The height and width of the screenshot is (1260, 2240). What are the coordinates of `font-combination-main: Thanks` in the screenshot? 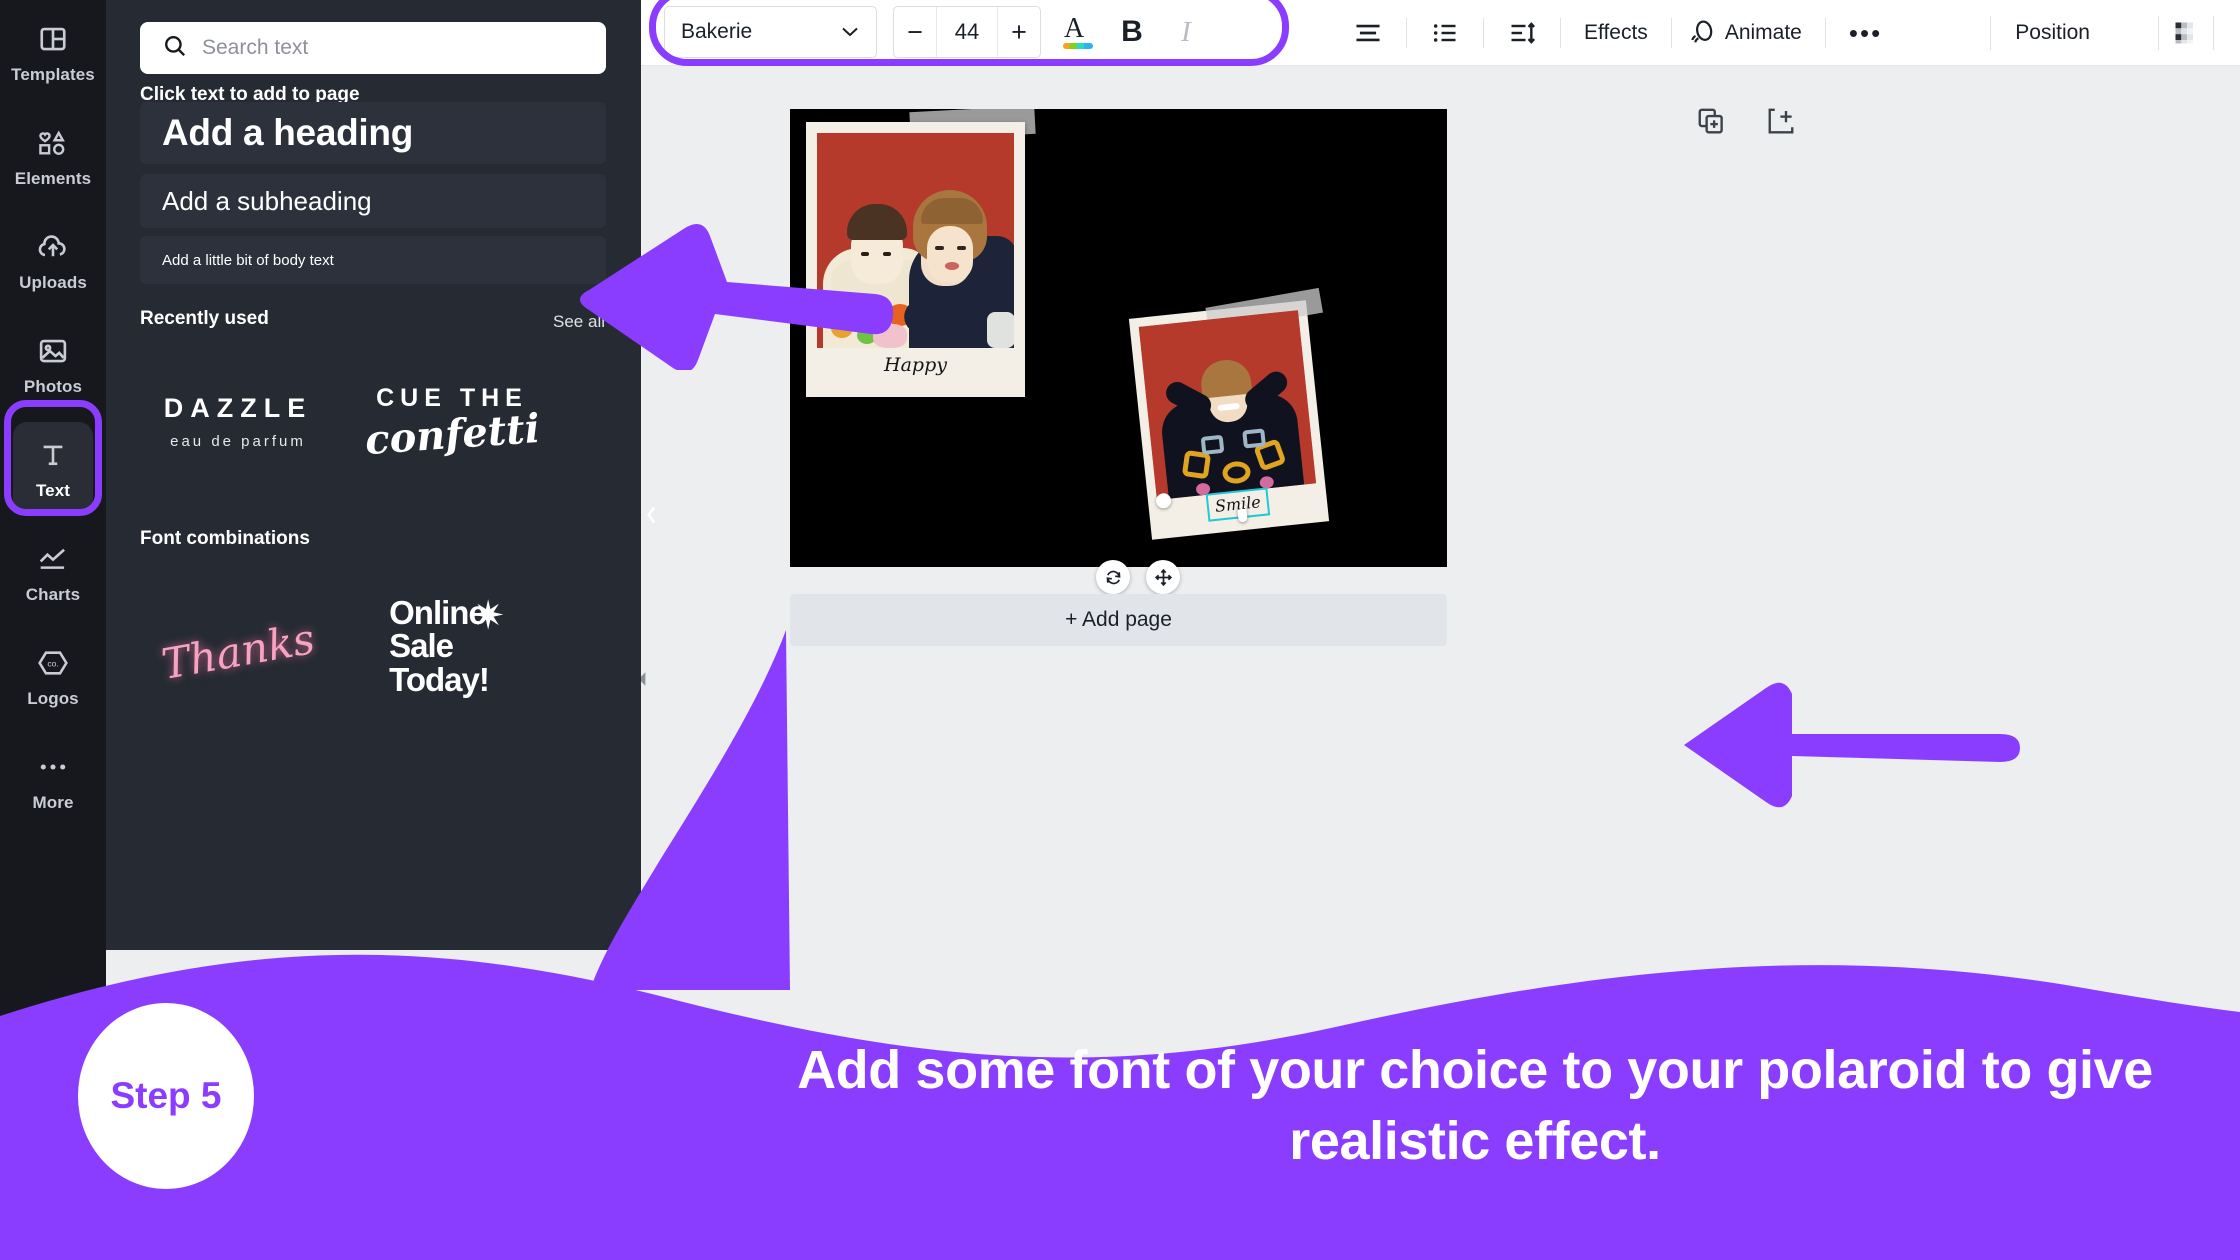 It's located at (238, 651).